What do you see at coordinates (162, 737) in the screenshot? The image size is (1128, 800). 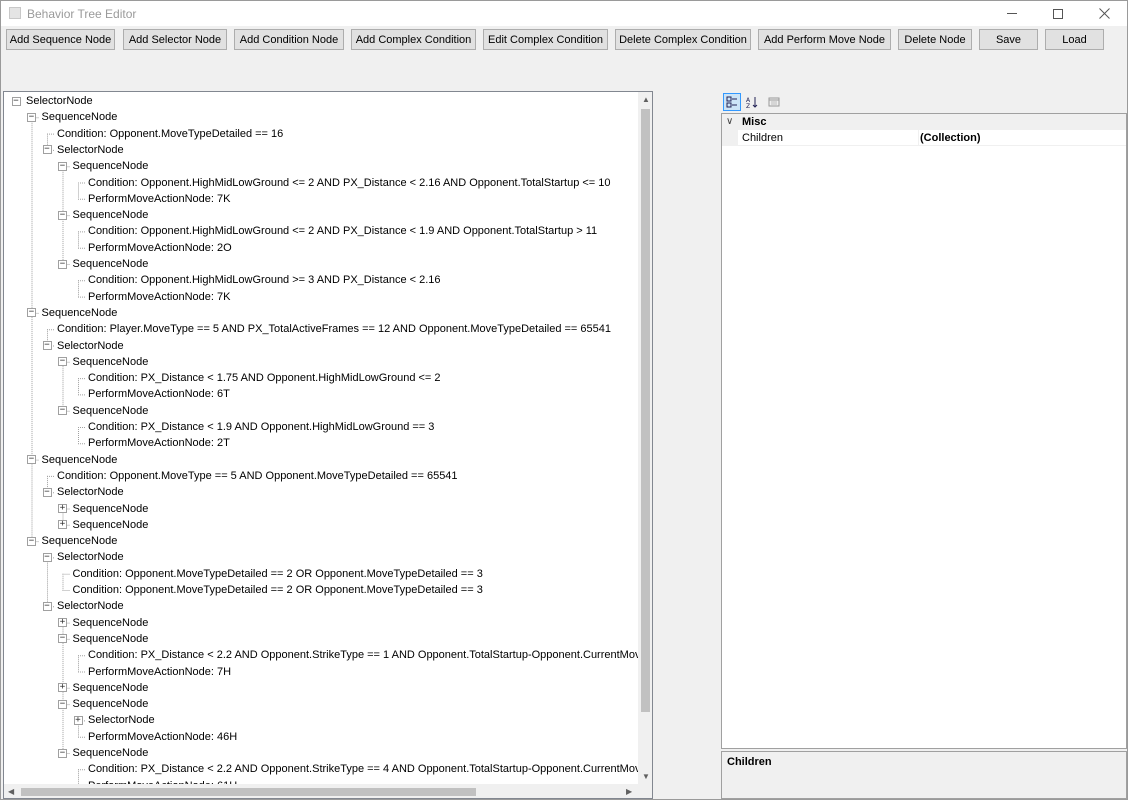 I see `tree-node: PerformMoveActionNode: 46H` at bounding box center [162, 737].